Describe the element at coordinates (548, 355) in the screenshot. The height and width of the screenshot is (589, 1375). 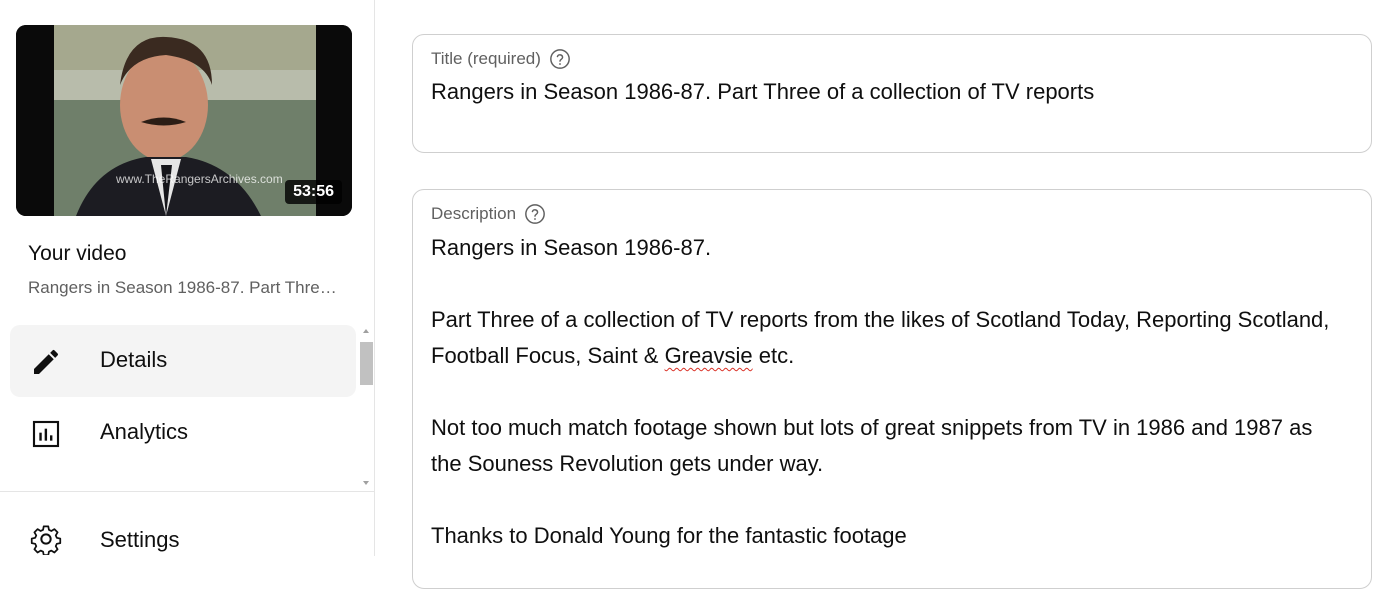
I see `description-text: Football Focus, Saint &` at that location.